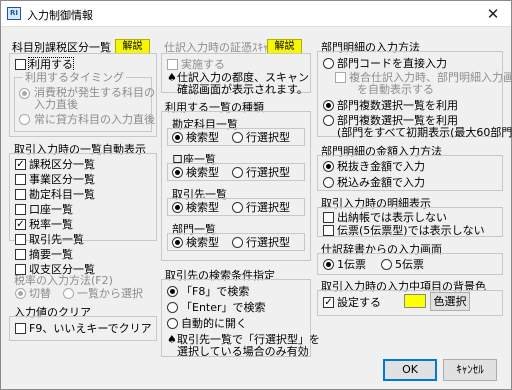 The width and height of the screenshot is (512, 390). Describe the element at coordinates (328, 63) in the screenshot. I see `dept-direct-radio` at that location.